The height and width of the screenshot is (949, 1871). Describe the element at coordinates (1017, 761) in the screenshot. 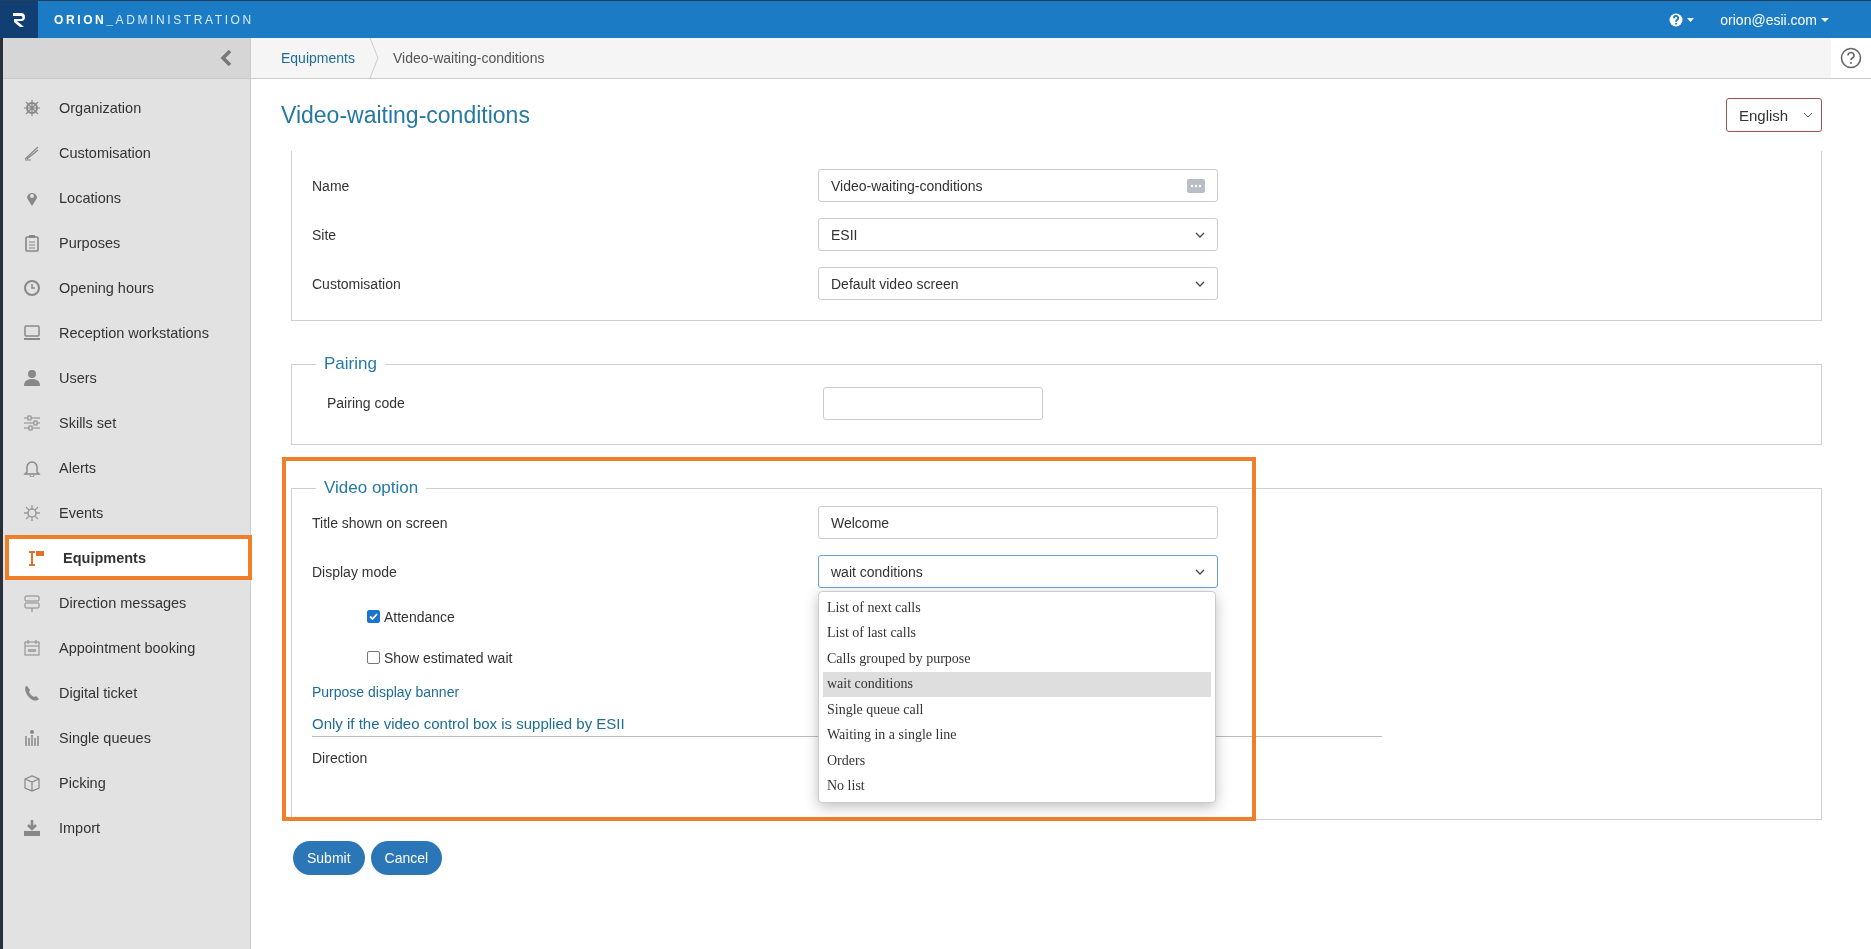

I see `dropdown-option: Orders` at that location.